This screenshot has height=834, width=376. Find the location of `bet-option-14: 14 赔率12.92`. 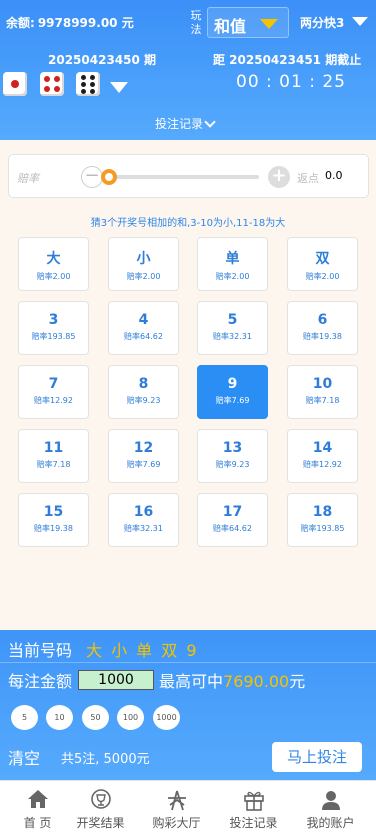

bet-option-14: 14 赔率12.92 is located at coordinates (322, 456).